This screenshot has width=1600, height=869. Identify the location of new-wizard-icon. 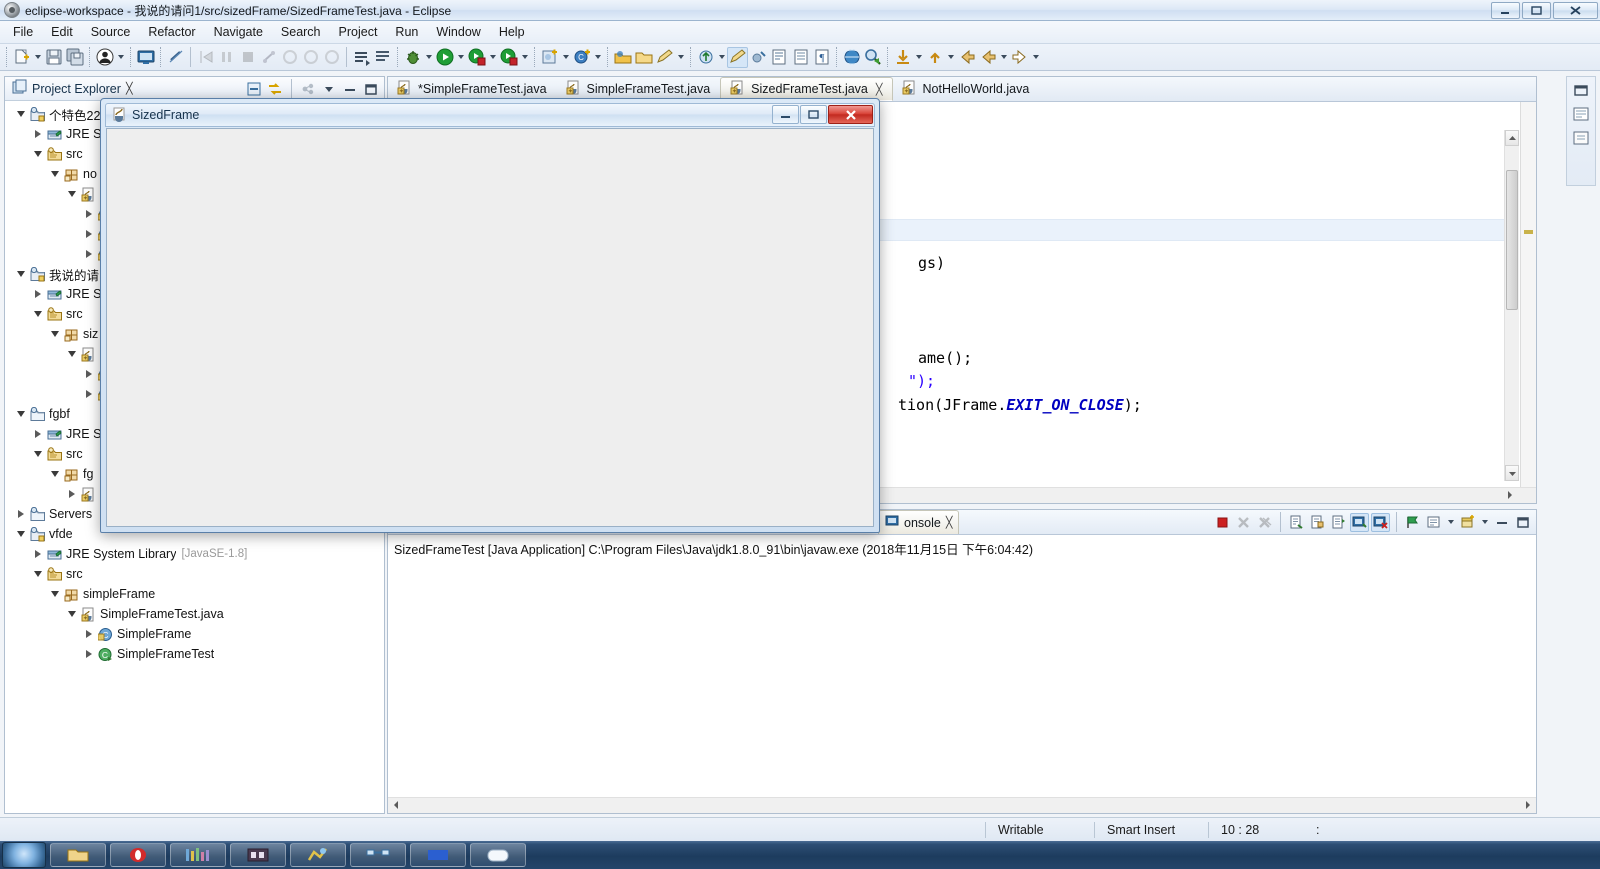
(21, 57).